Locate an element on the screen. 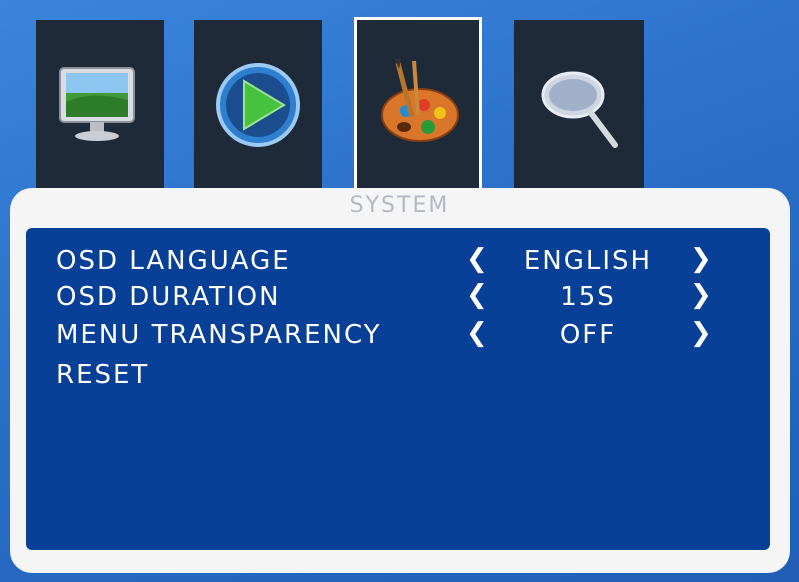  menu-item-osd-language: OSD LANGUAGE ❮ ENGLISH ❯ is located at coordinates (398, 264).